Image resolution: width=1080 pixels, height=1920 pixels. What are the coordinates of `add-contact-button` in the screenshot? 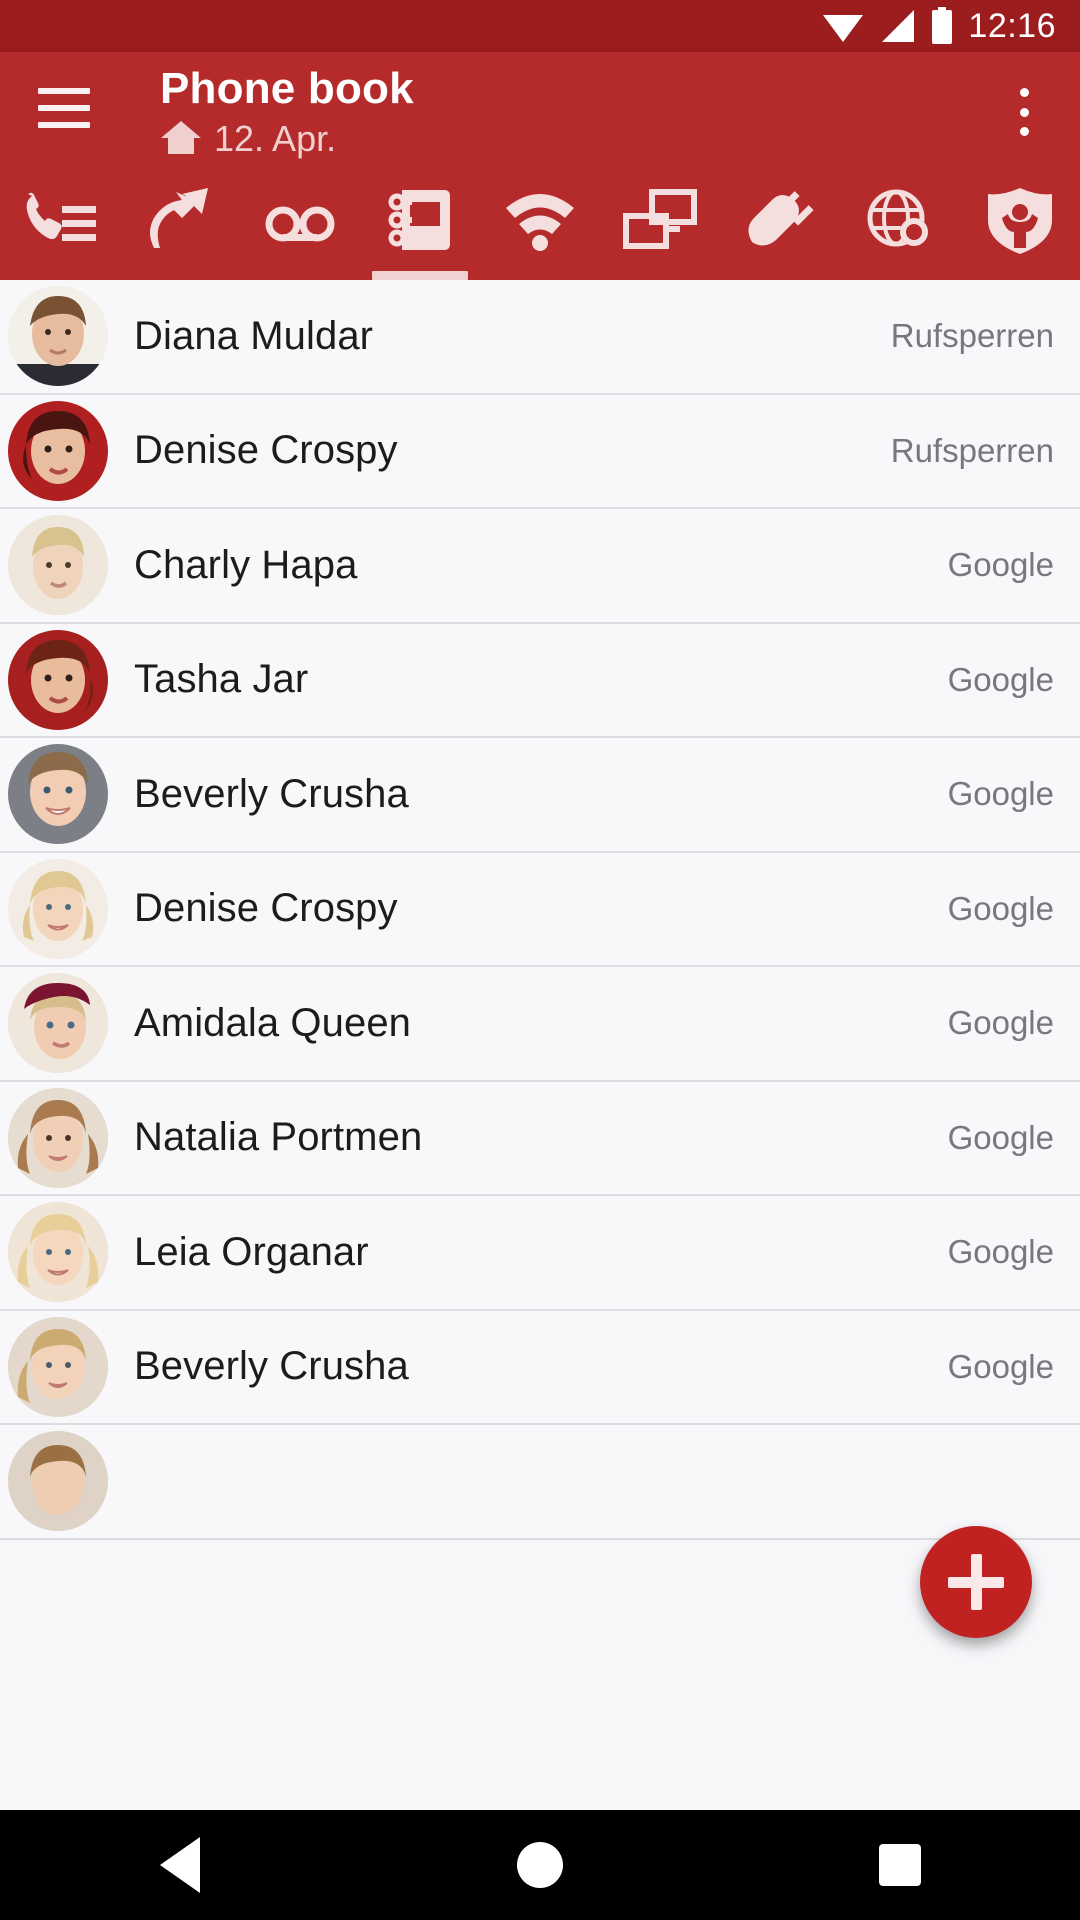 It's located at (976, 1582).